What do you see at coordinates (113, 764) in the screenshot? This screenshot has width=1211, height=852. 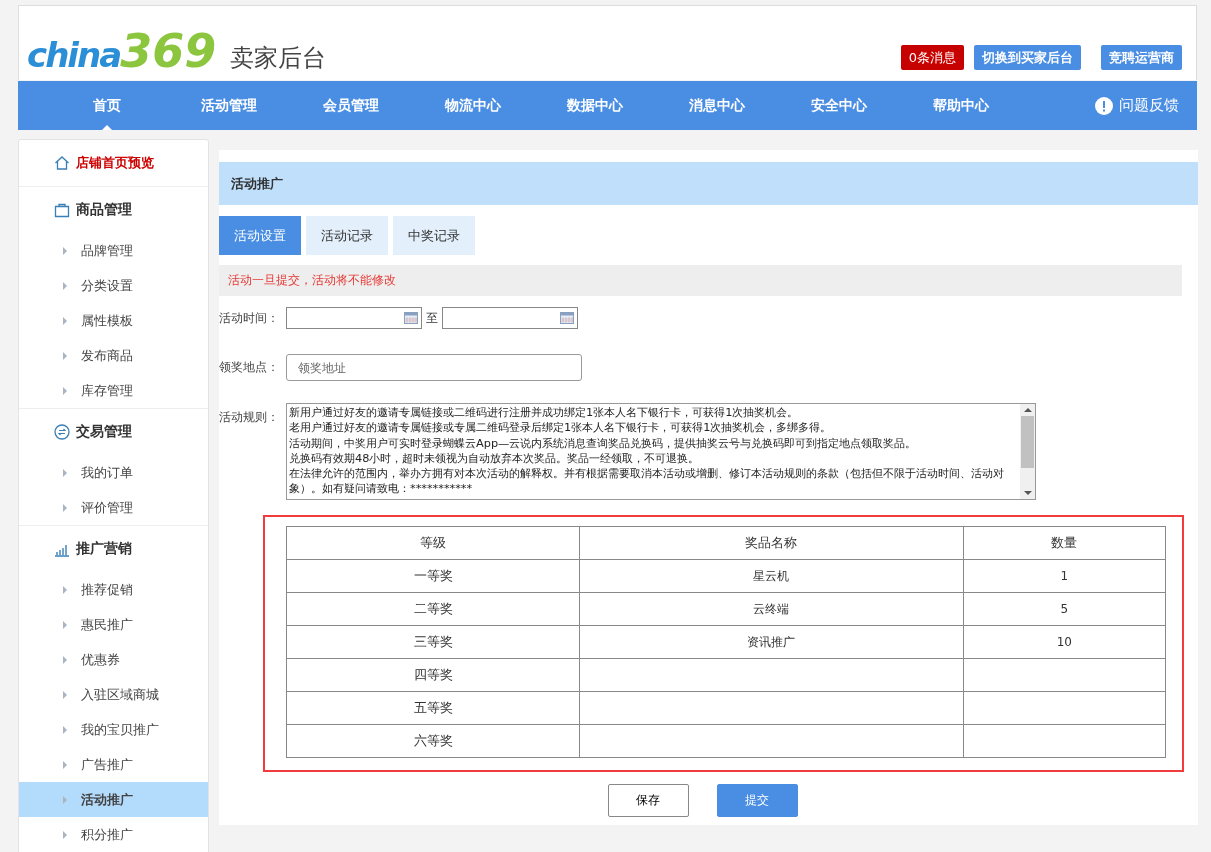 I see `sidebar-item: 广告推广` at bounding box center [113, 764].